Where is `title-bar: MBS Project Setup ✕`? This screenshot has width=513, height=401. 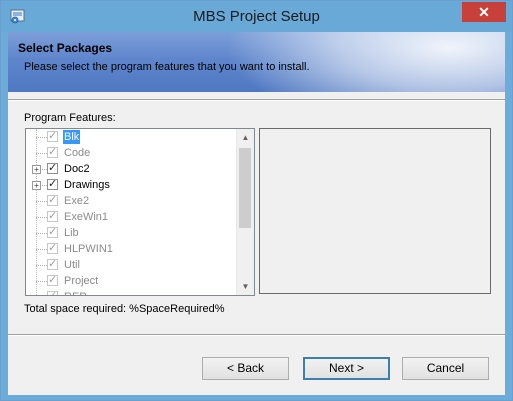
title-bar: MBS Project Setup ✕ is located at coordinates (256, 16).